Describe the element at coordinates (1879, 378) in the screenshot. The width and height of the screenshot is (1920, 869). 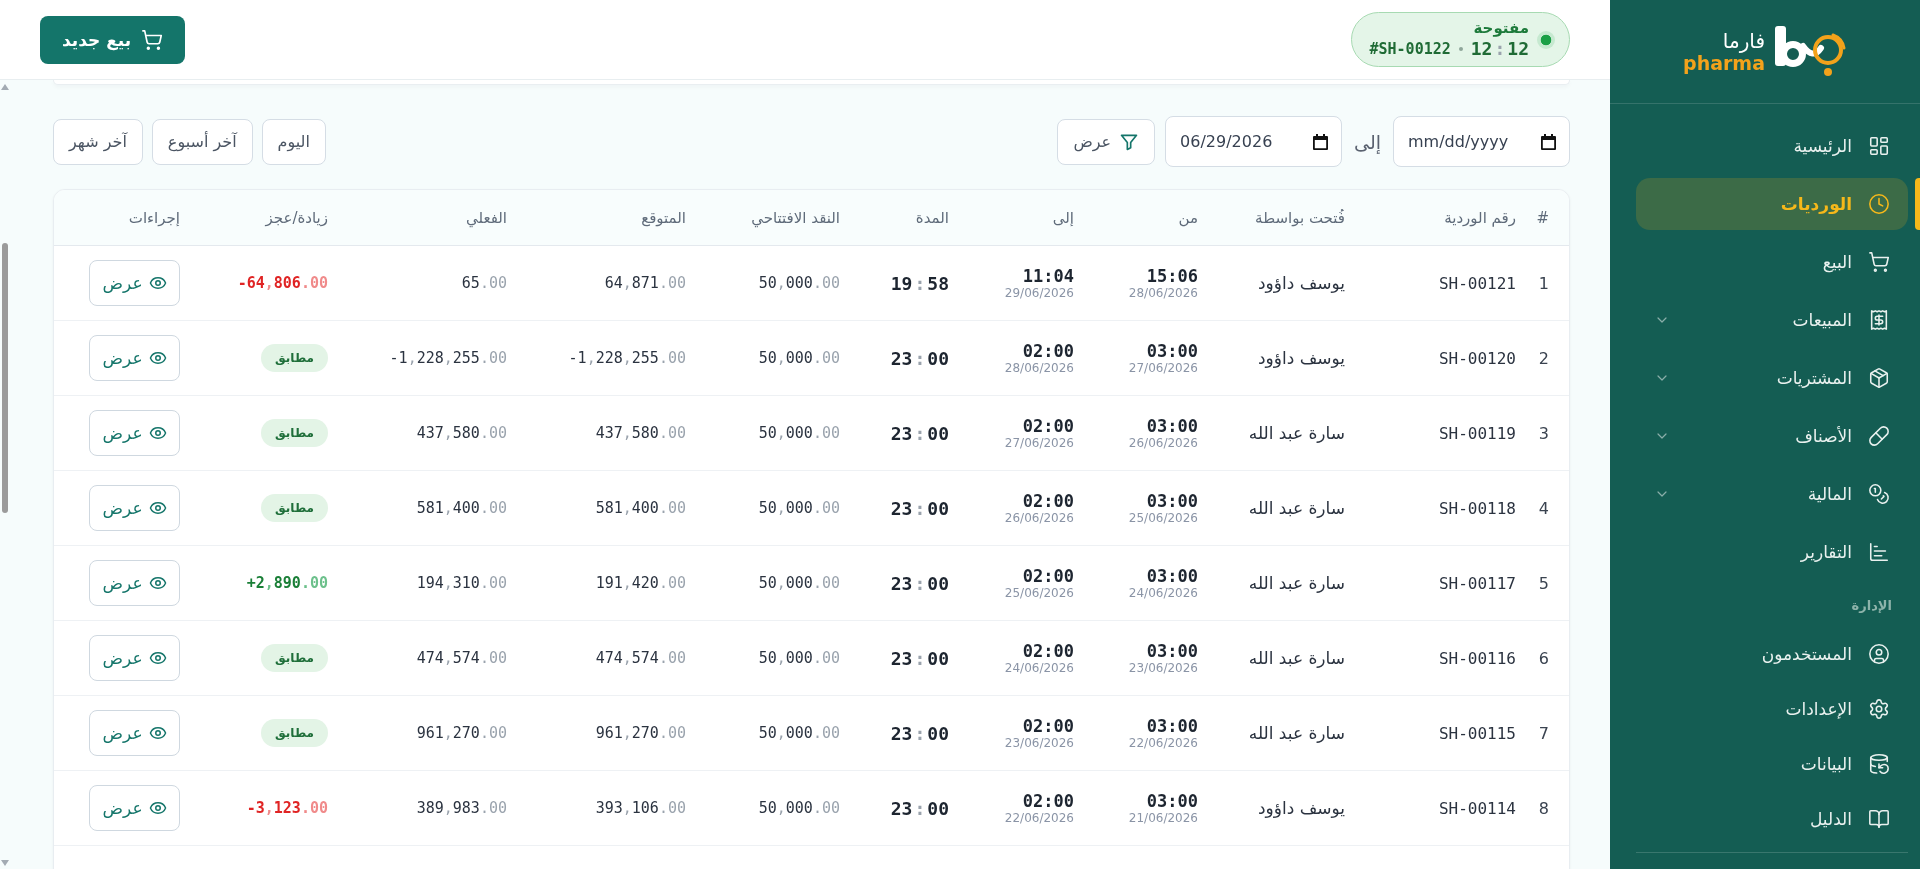
I see `box-icon` at that location.